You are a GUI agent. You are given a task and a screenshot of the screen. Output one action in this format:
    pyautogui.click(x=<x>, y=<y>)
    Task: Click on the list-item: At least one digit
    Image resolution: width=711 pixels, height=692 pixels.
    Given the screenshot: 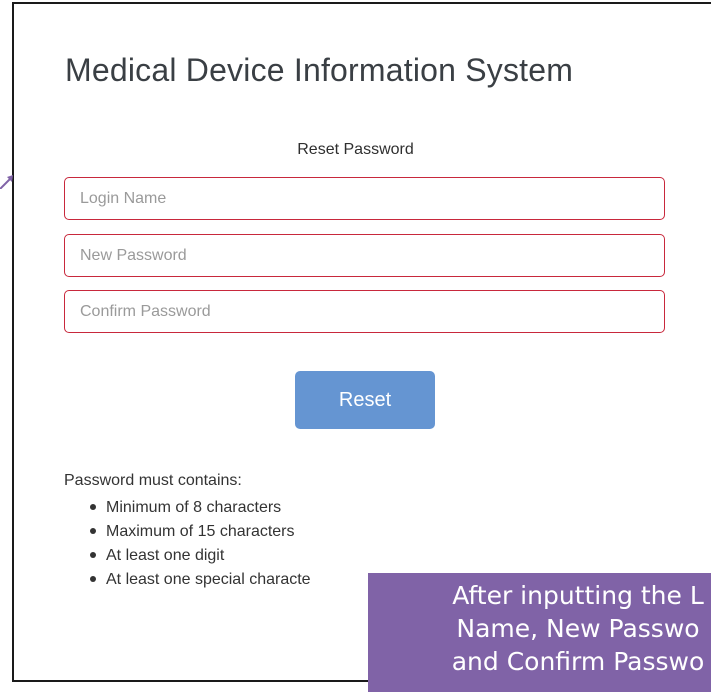 What is the action you would take?
    pyautogui.click(x=187, y=556)
    